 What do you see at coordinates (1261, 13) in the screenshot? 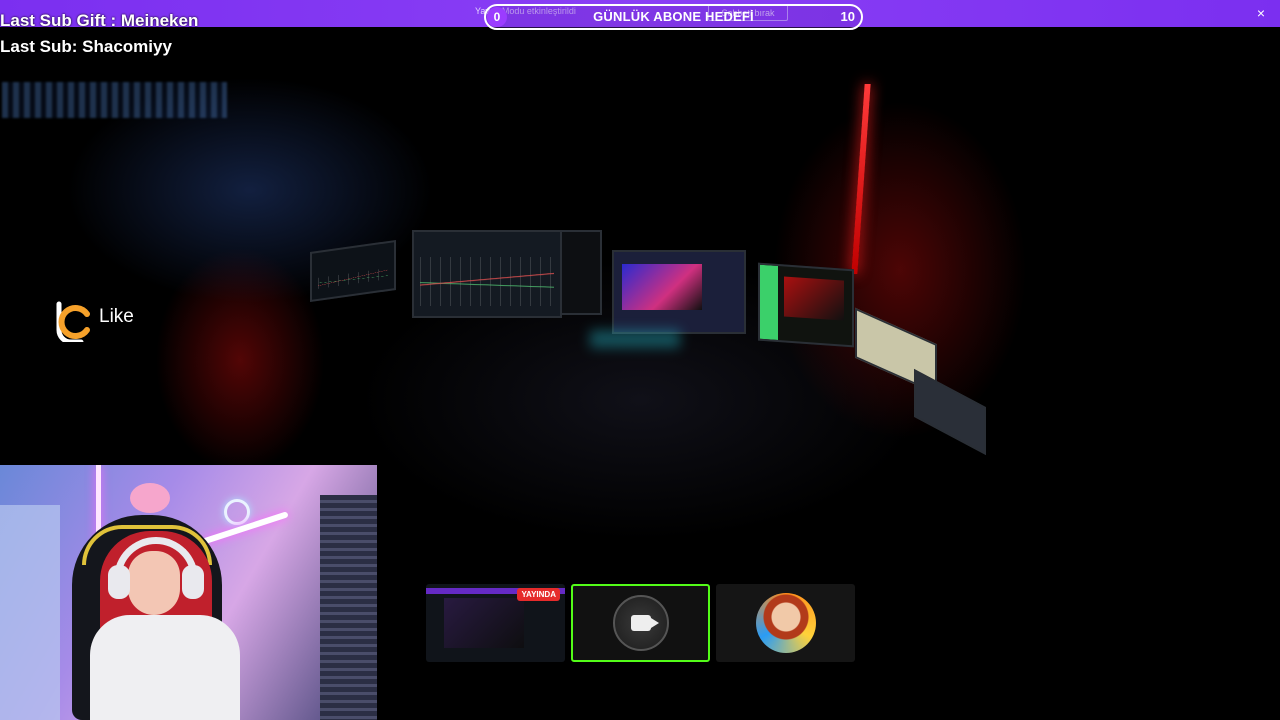
I see `close-icon: ×` at bounding box center [1261, 13].